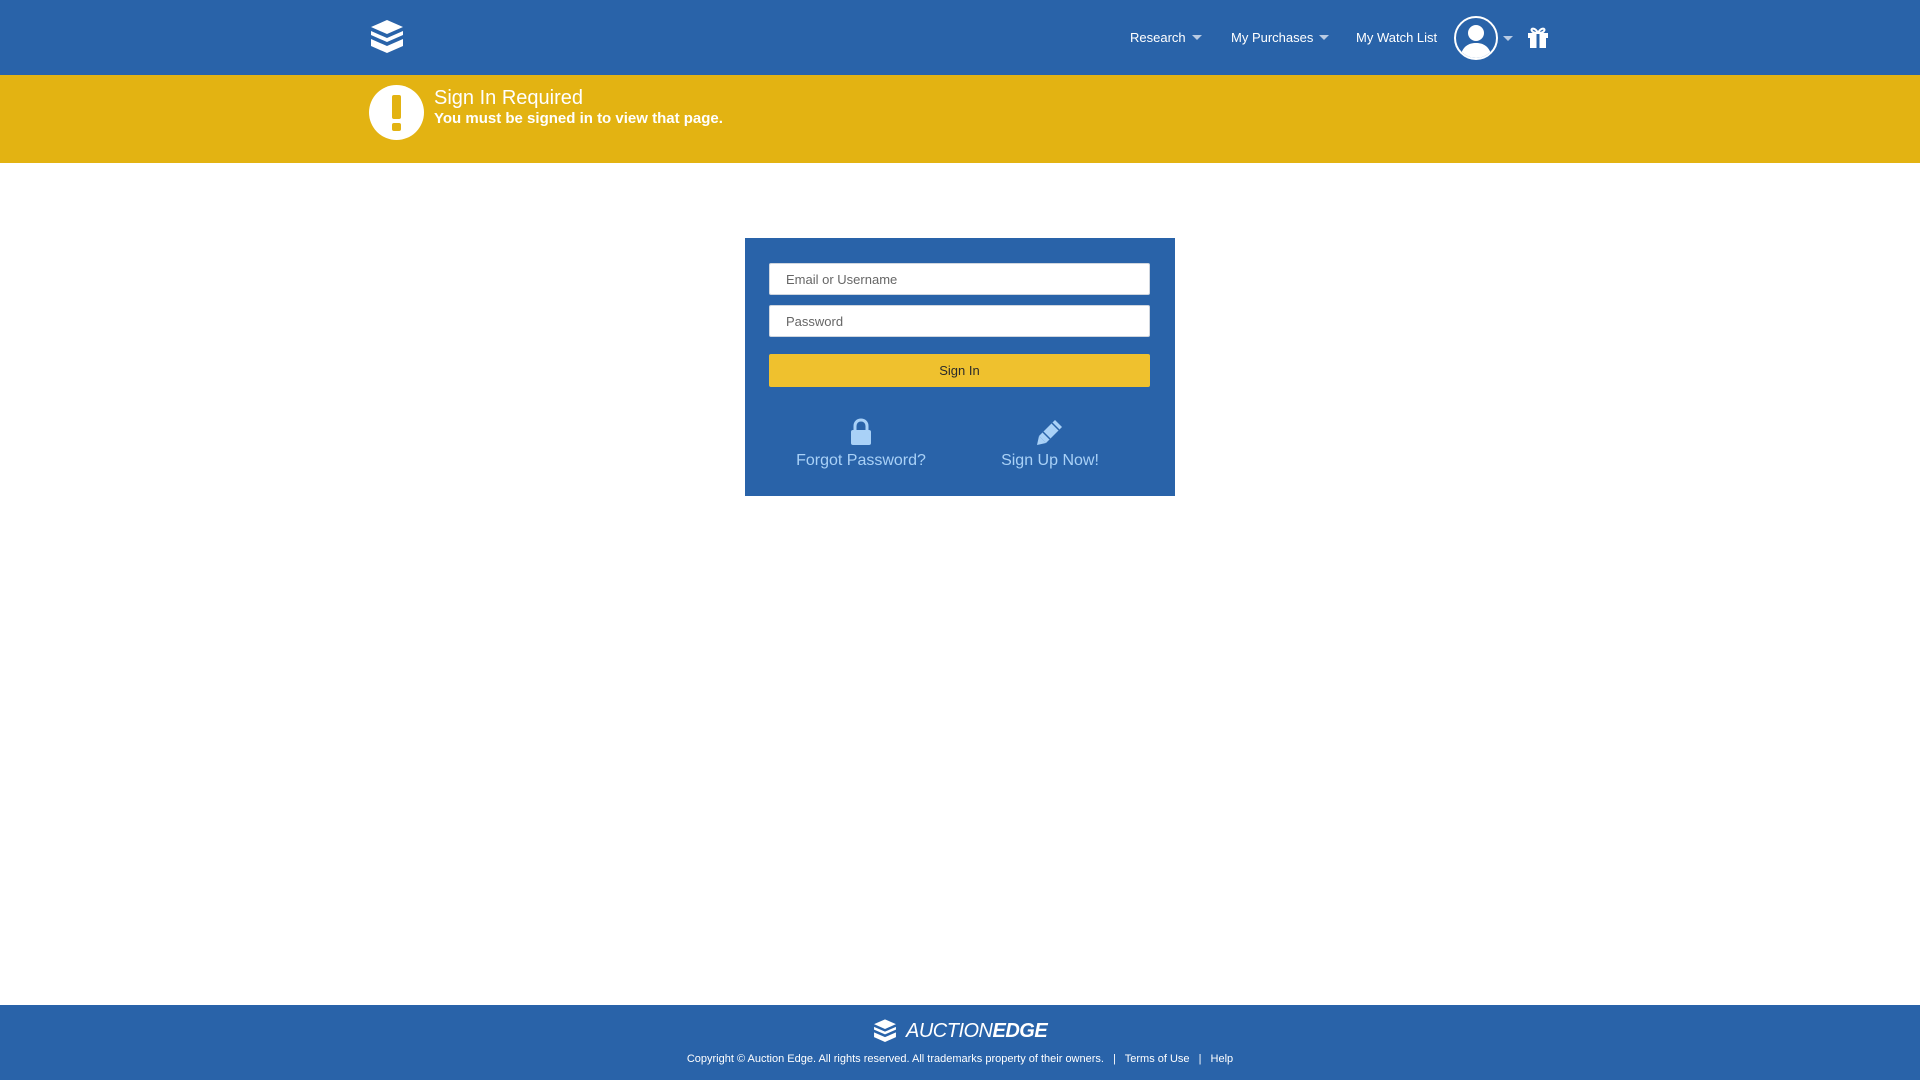 The height and width of the screenshot is (1080, 1920). Describe the element at coordinates (578, 118) in the screenshot. I see `alert-message: You must be signed in to view that page.` at that location.